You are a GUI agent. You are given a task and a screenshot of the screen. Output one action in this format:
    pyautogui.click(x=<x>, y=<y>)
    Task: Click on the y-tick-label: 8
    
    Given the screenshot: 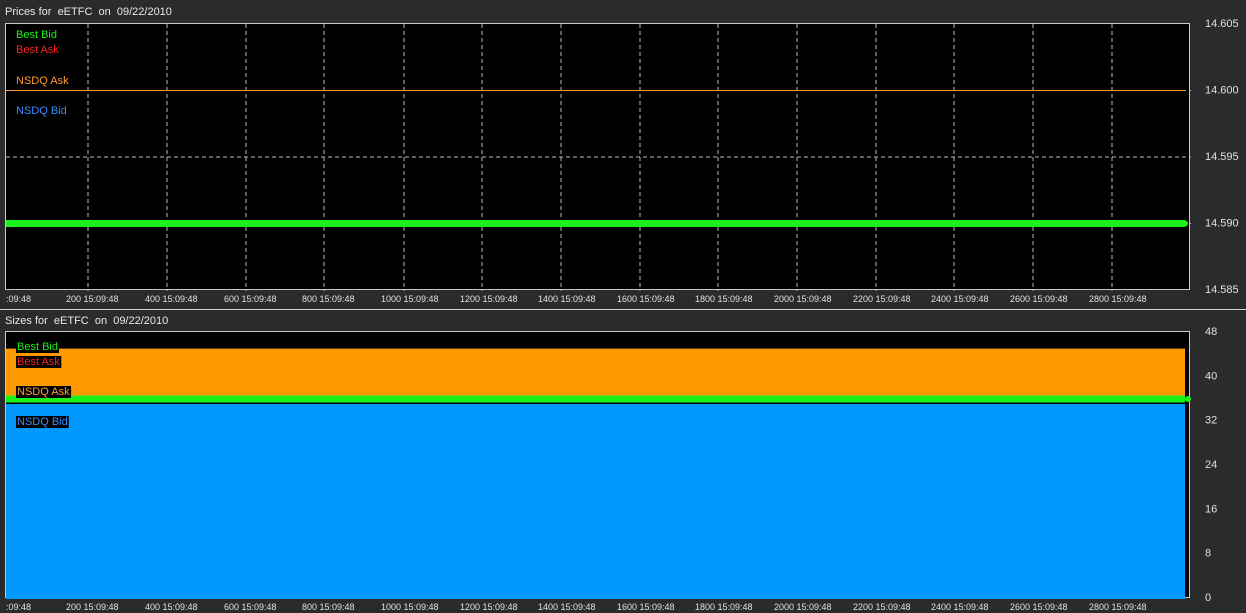 What is the action you would take?
    pyautogui.click(x=1208, y=554)
    